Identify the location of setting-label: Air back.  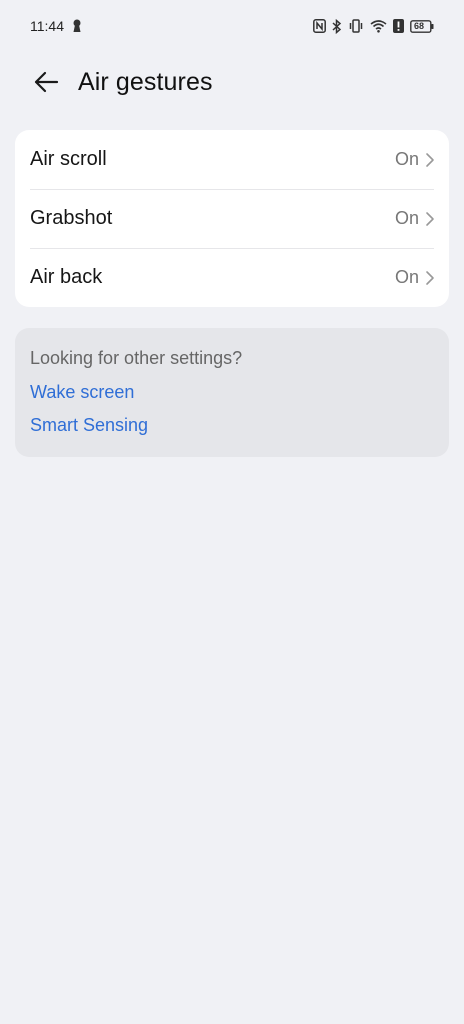
(66, 277).